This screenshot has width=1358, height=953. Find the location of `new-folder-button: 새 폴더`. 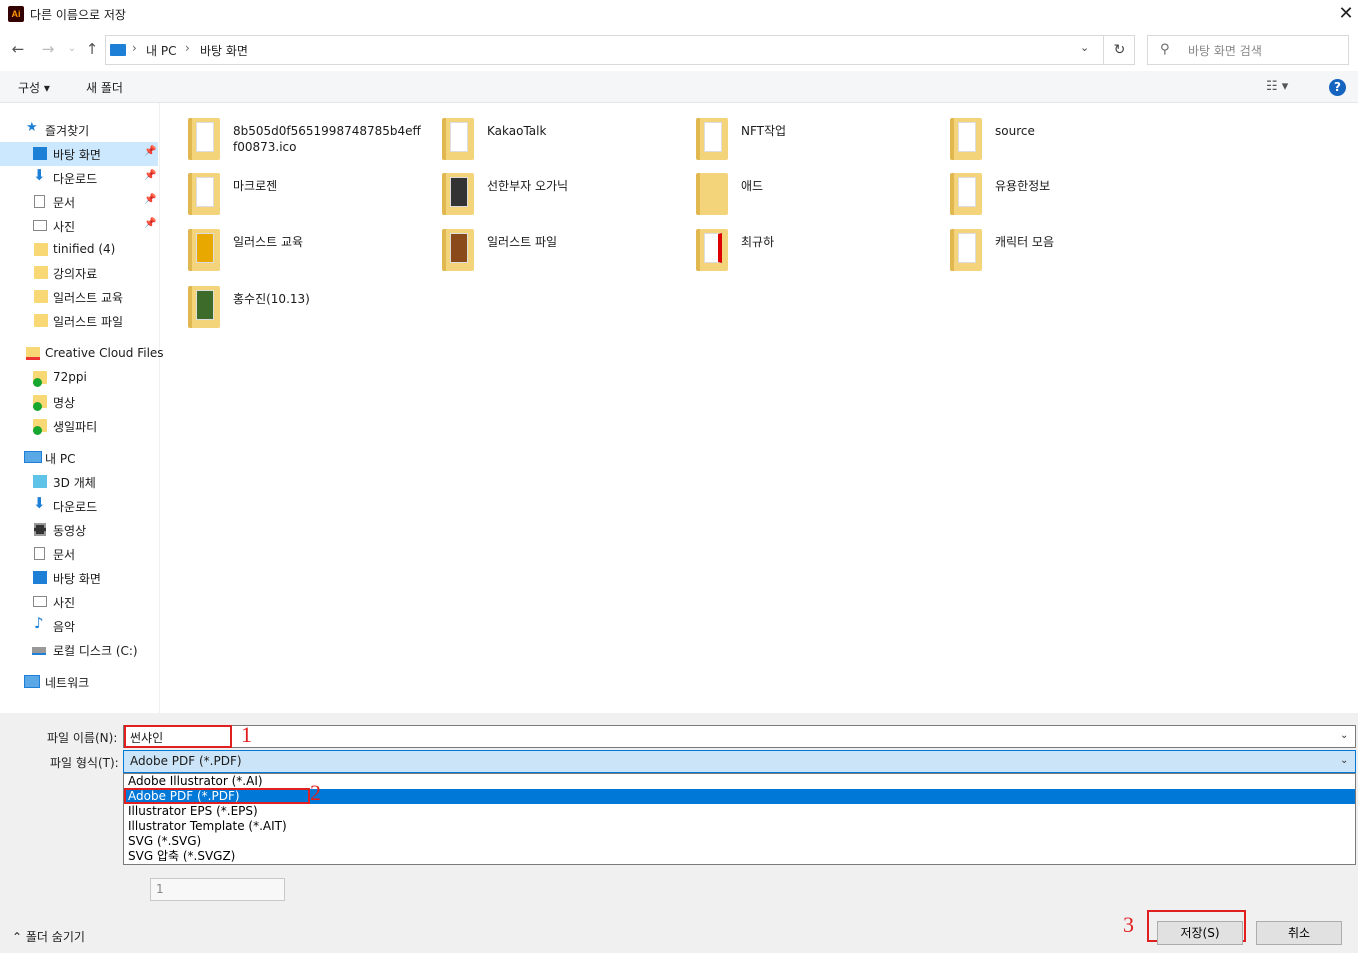

new-folder-button: 새 폴더 is located at coordinates (104, 87).